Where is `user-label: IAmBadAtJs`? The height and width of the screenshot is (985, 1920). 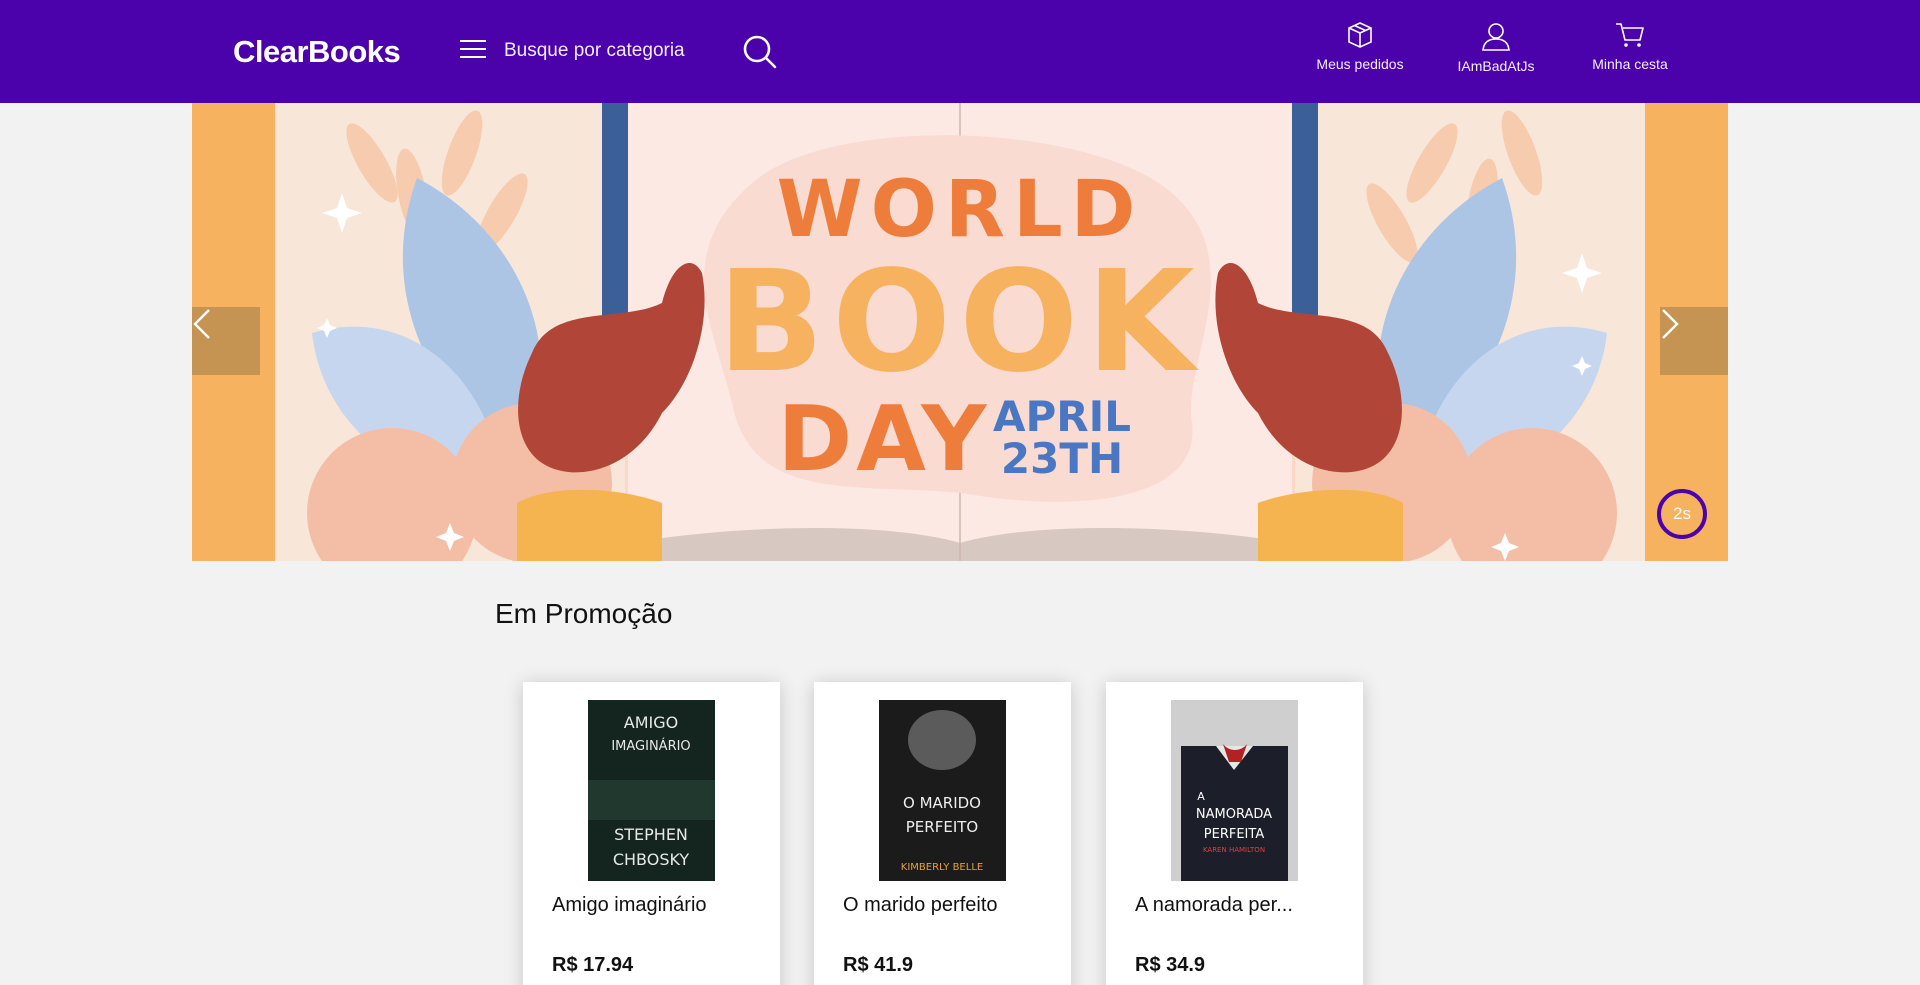 user-label: IAmBadAtJs is located at coordinates (1496, 66).